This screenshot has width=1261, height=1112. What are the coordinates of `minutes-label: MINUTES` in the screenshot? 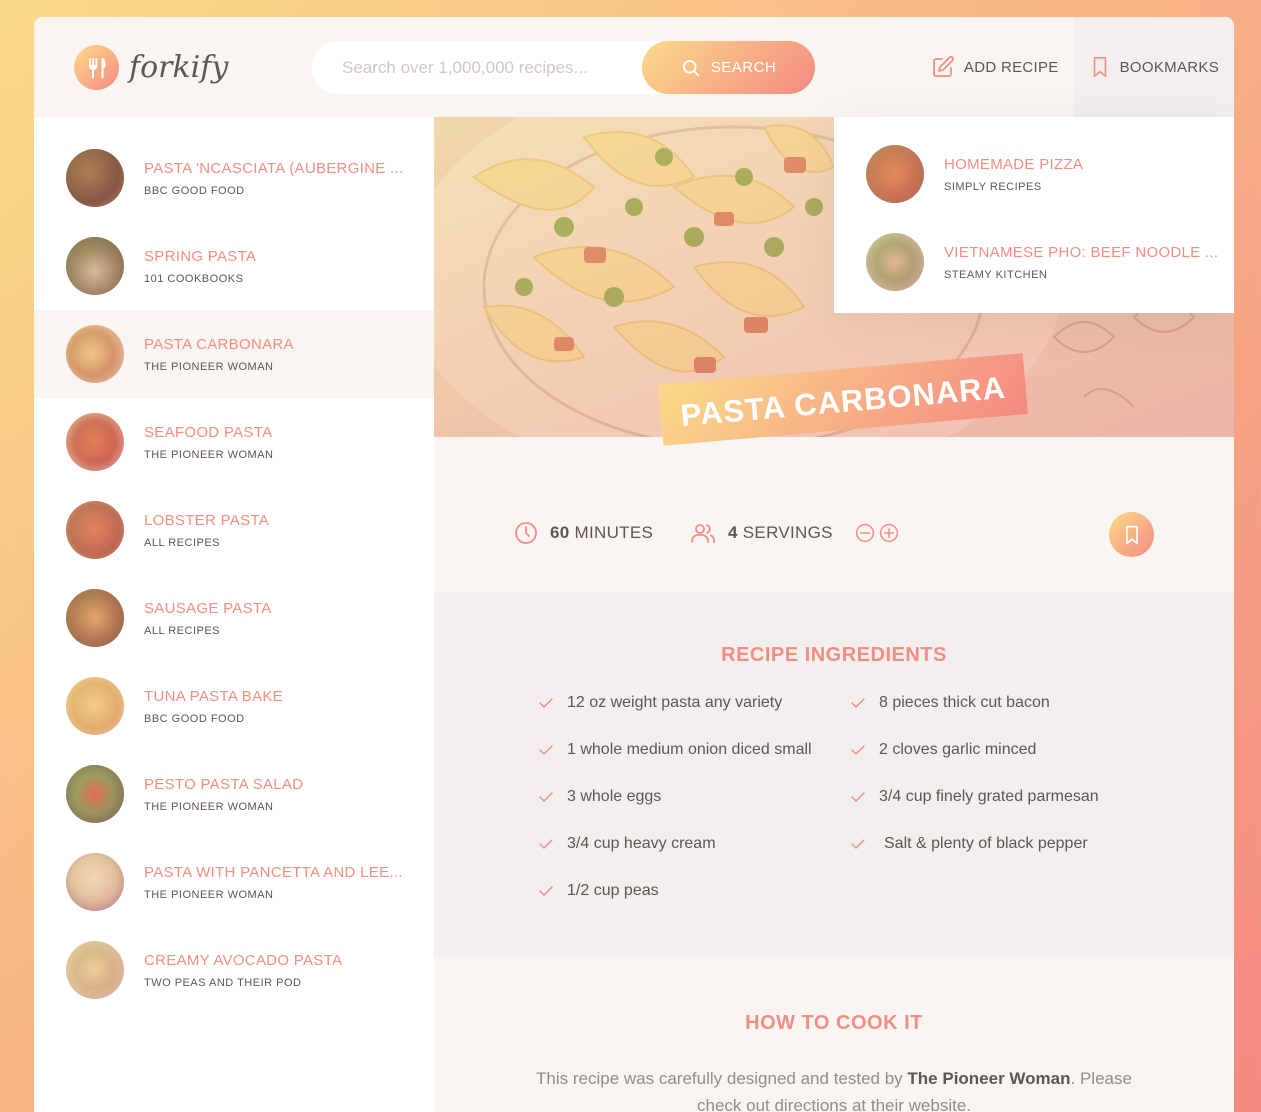 It's located at (614, 532).